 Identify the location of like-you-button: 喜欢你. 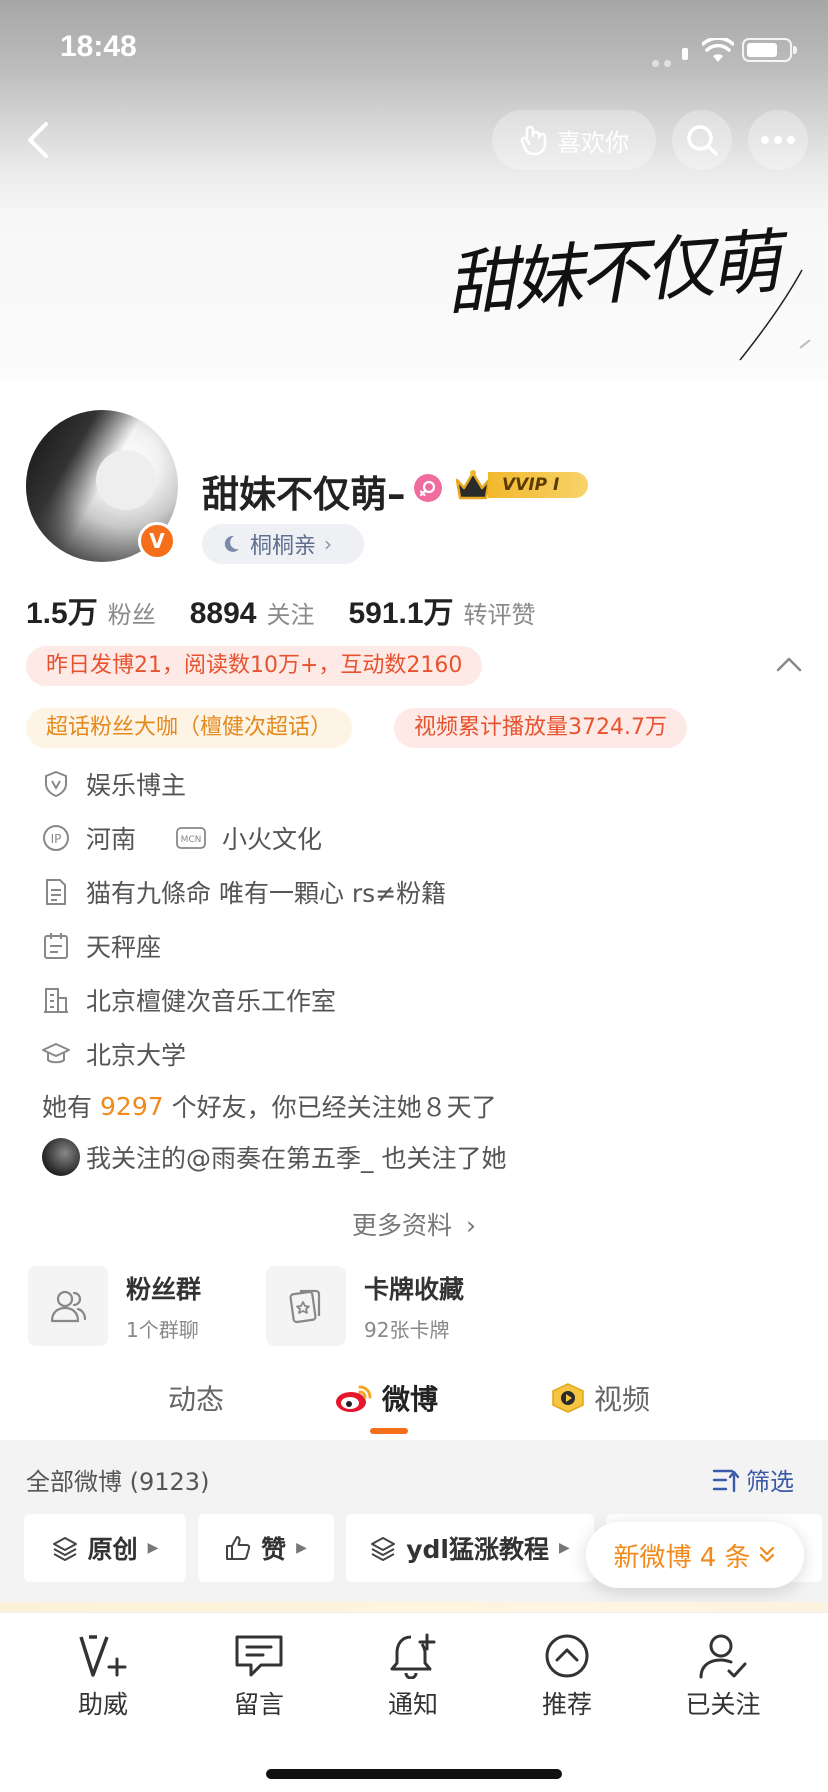
(574, 140).